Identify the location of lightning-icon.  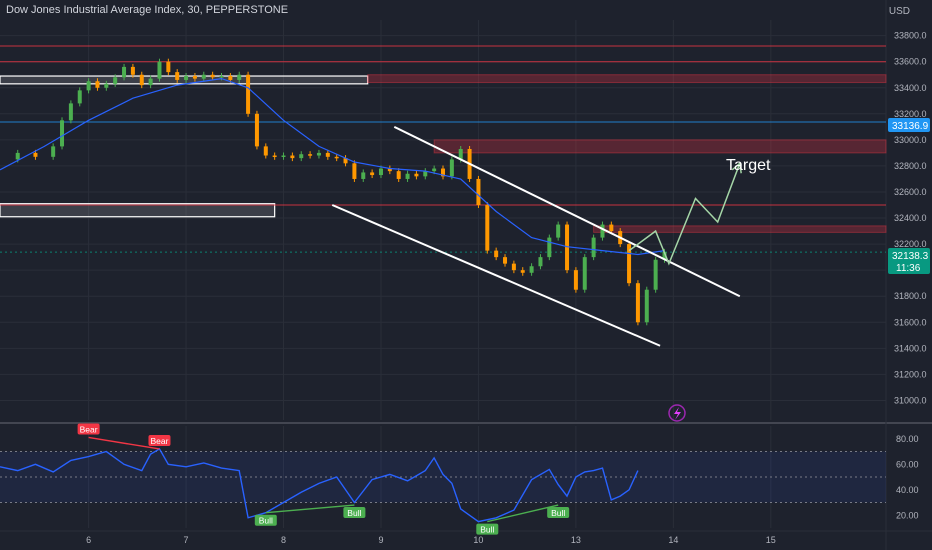
(677, 413).